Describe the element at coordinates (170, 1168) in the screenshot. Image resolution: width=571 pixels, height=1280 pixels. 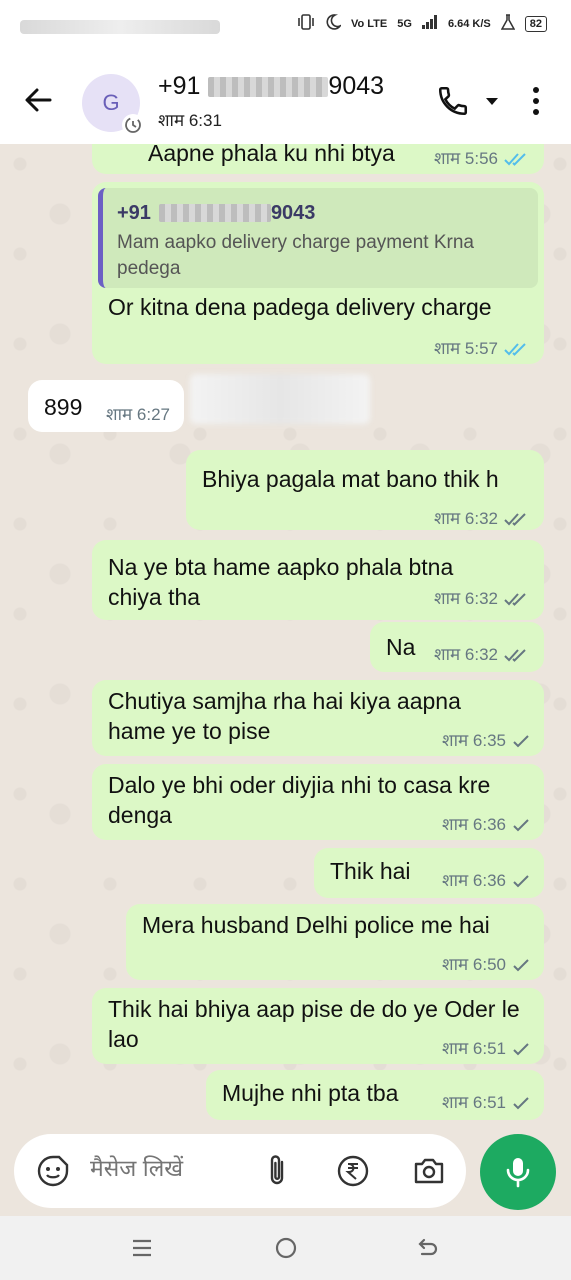
I see `message-input` at that location.